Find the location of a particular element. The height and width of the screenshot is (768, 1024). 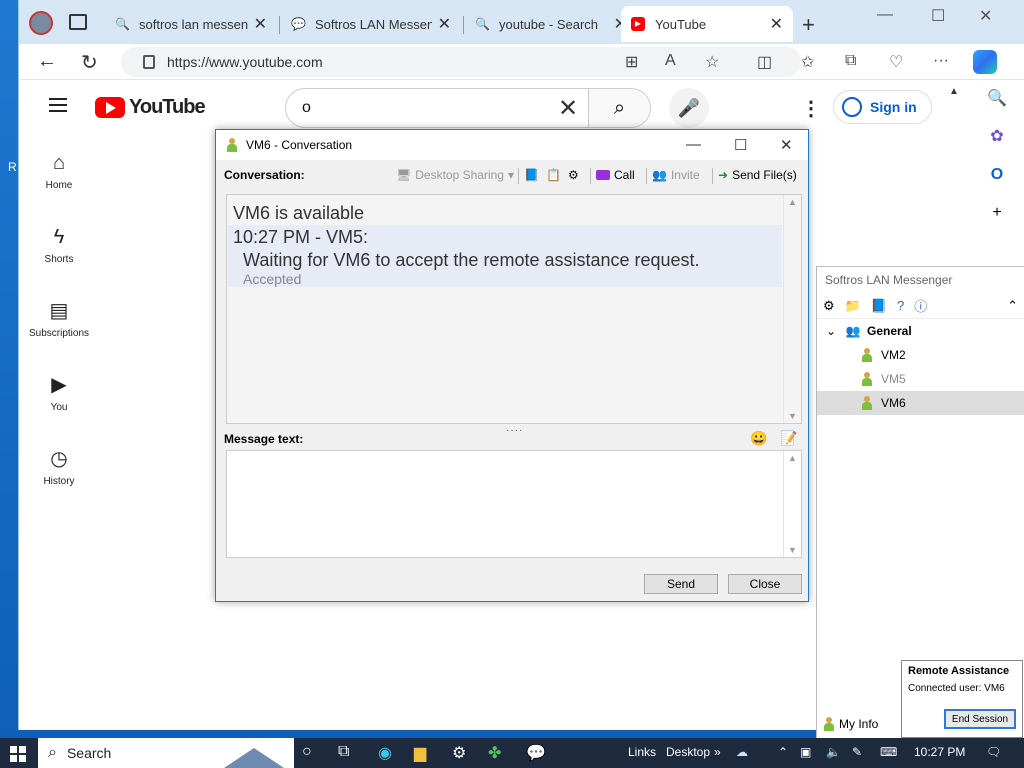

url-field: https://www.youtube.com is located at coordinates (461, 62).